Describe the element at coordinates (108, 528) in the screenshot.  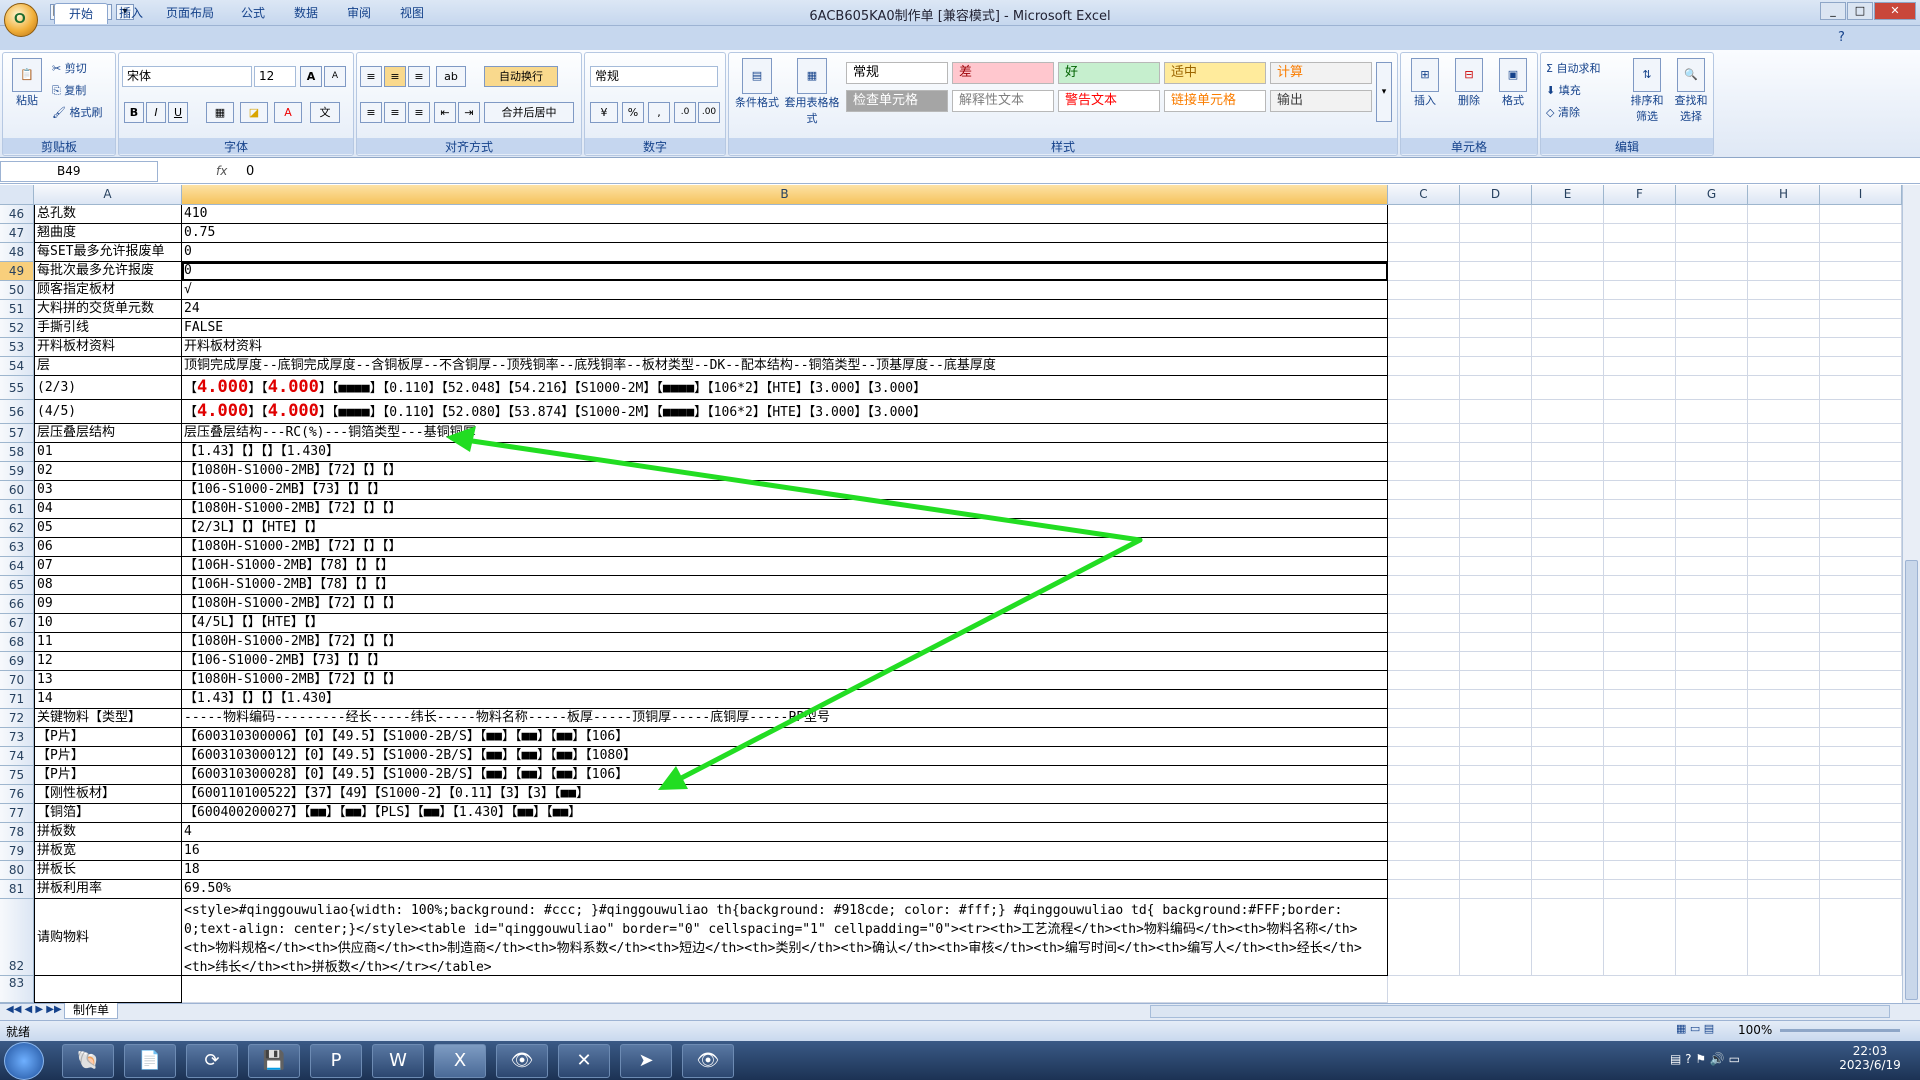
I see `cell-A62: 05` at that location.